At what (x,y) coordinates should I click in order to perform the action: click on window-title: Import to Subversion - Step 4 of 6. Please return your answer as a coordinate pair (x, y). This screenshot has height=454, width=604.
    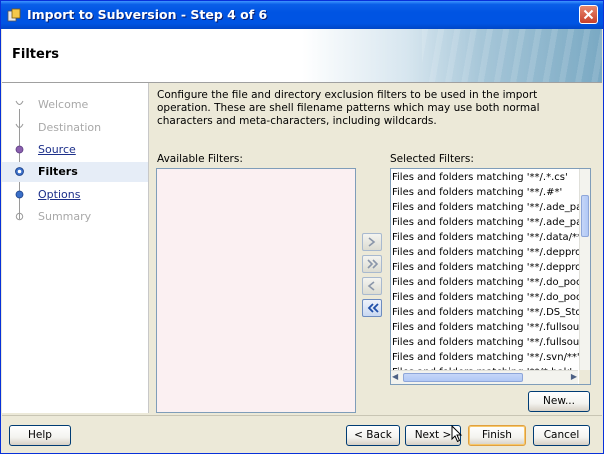
    Looking at the image, I should click on (147, 14).